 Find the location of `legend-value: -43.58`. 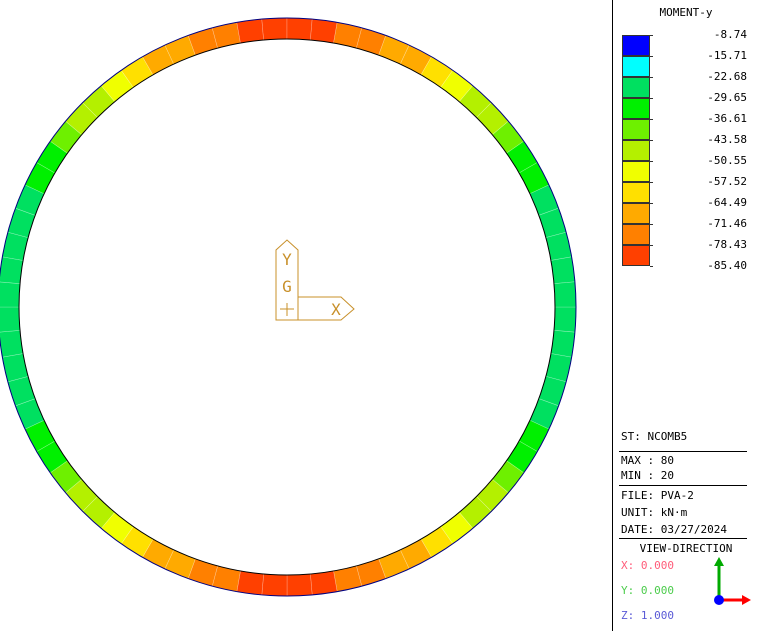

legend-value: -43.58 is located at coordinates (727, 139).